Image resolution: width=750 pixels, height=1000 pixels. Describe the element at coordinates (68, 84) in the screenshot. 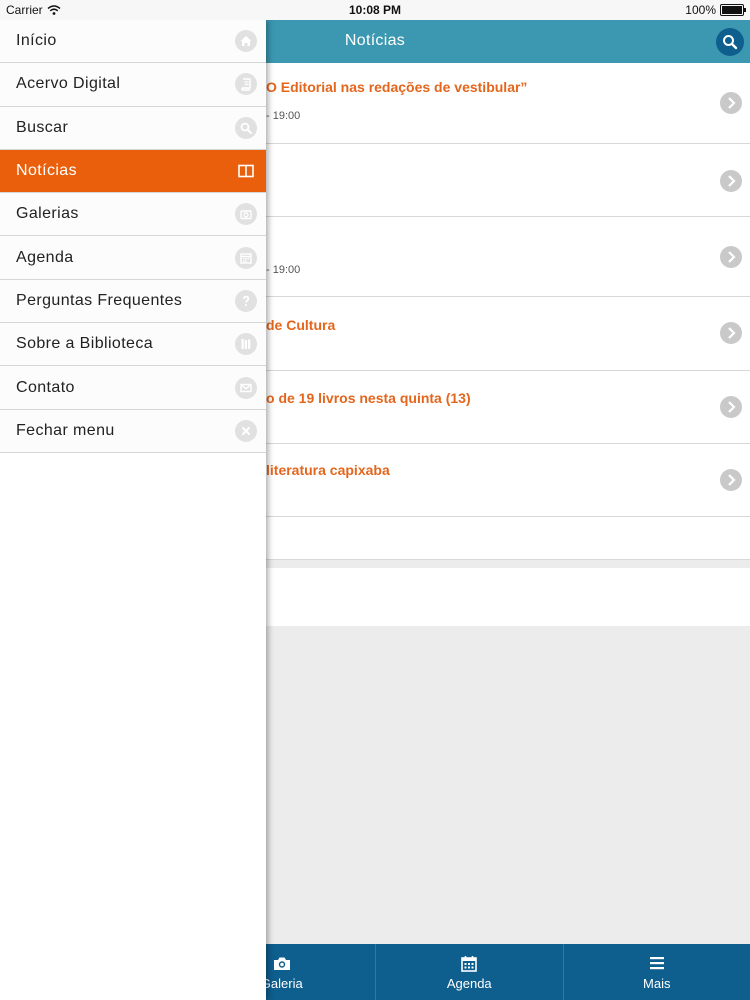

I see `menu-item-label: Acervo Digital` at that location.